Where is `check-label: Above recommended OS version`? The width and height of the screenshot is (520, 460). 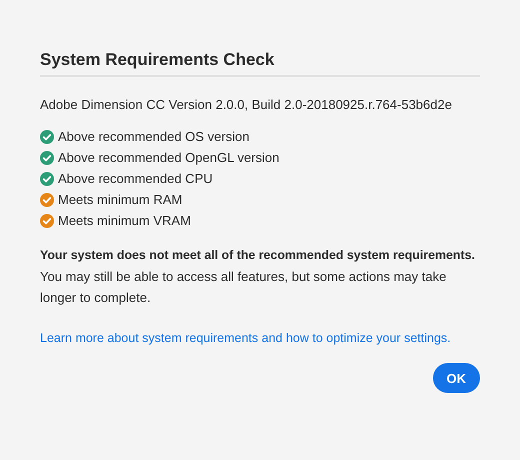
check-label: Above recommended OS version is located at coordinates (154, 136).